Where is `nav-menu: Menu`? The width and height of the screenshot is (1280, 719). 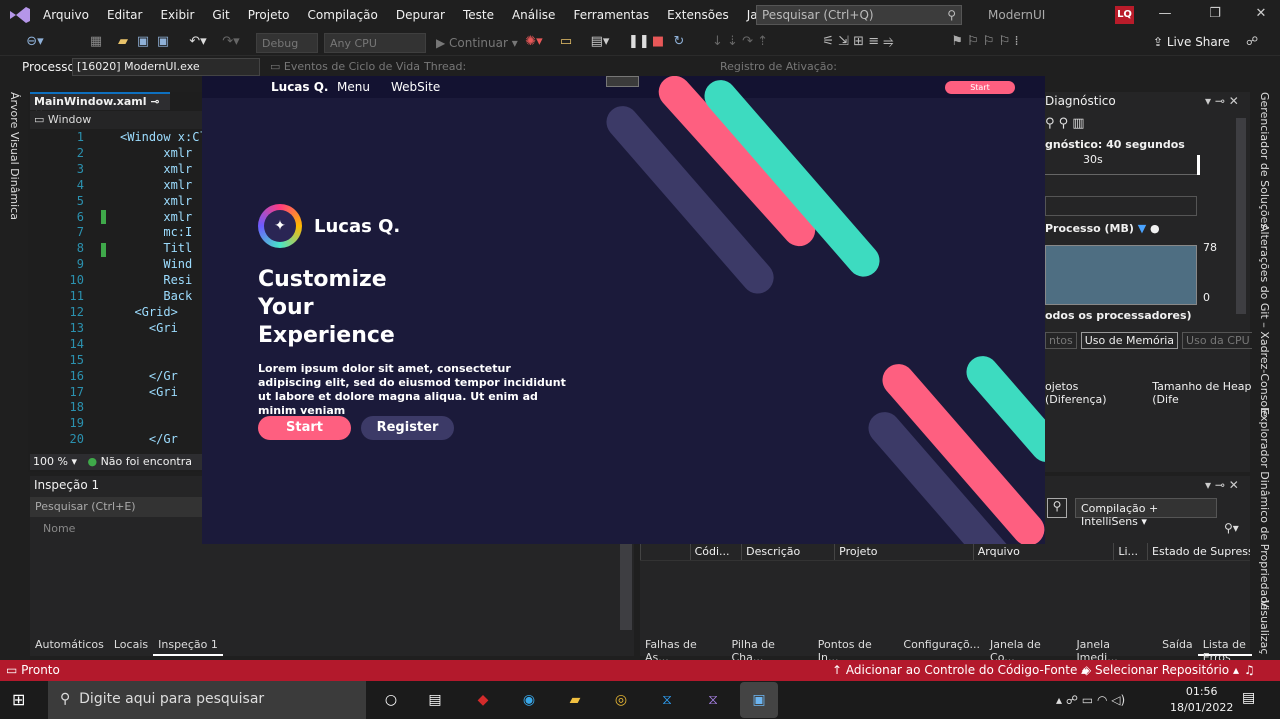 nav-menu: Menu is located at coordinates (353, 87).